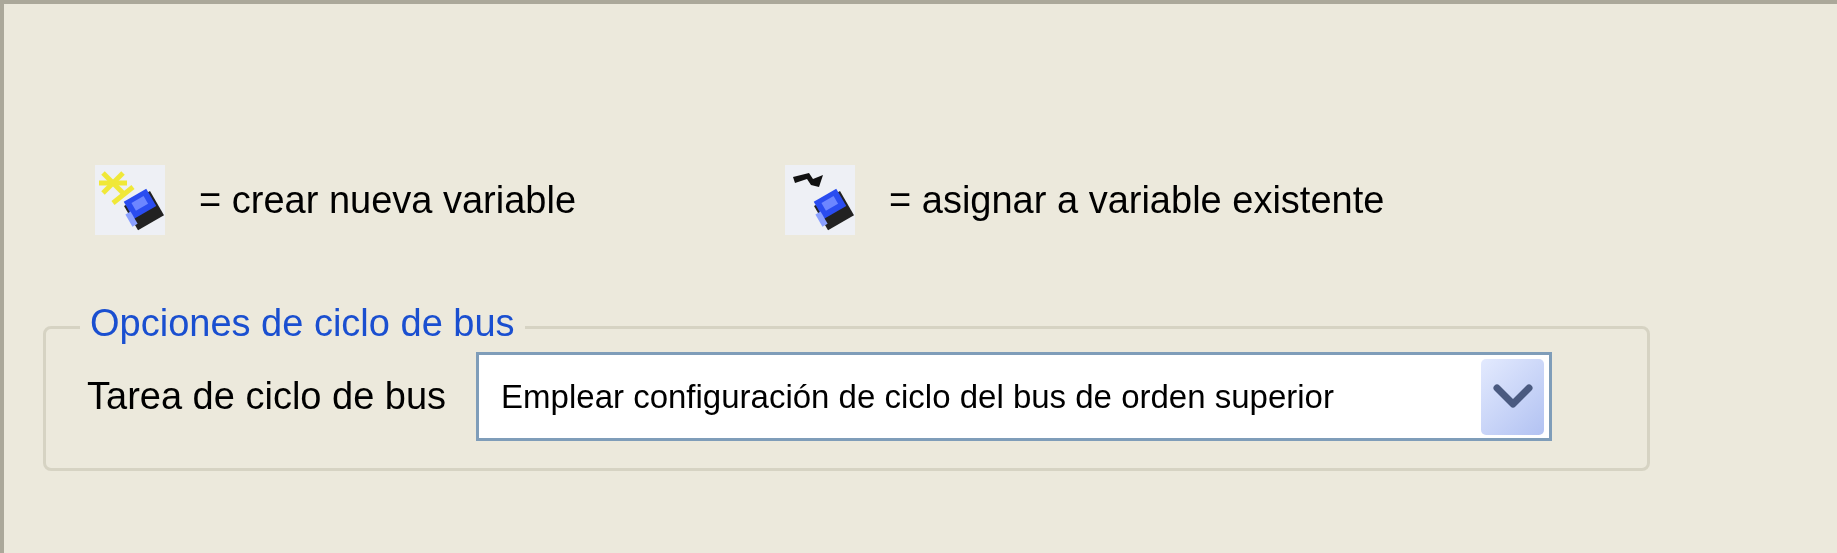 The image size is (1837, 553). Describe the element at coordinates (130, 200) in the screenshot. I see `new-variable-icon` at that location.